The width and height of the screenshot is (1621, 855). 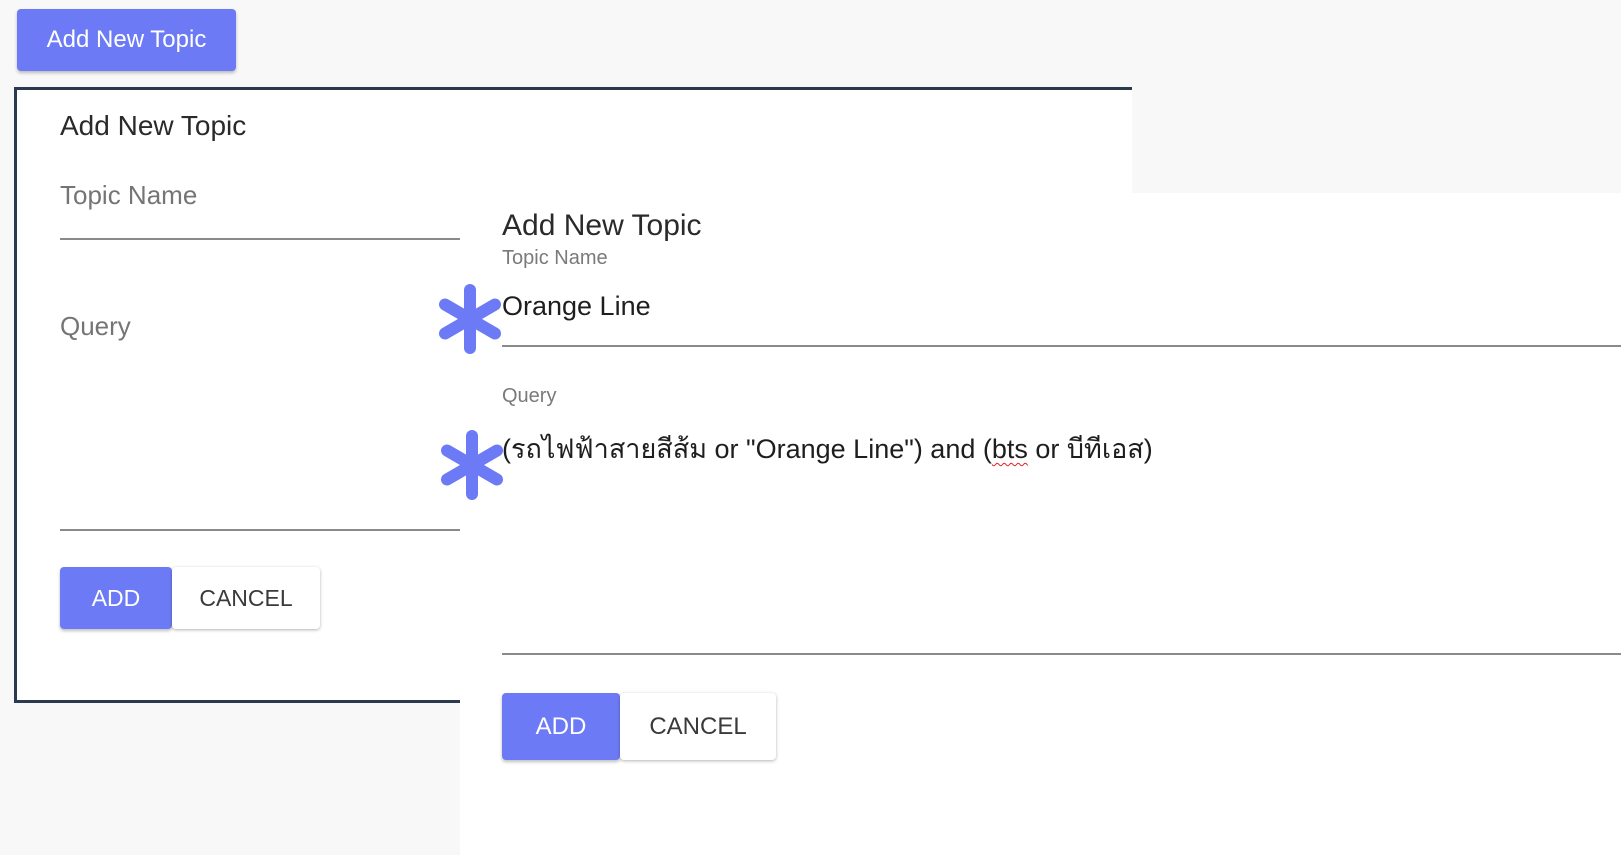 What do you see at coordinates (576, 306) in the screenshot?
I see `topic-name-input: Orange Line` at bounding box center [576, 306].